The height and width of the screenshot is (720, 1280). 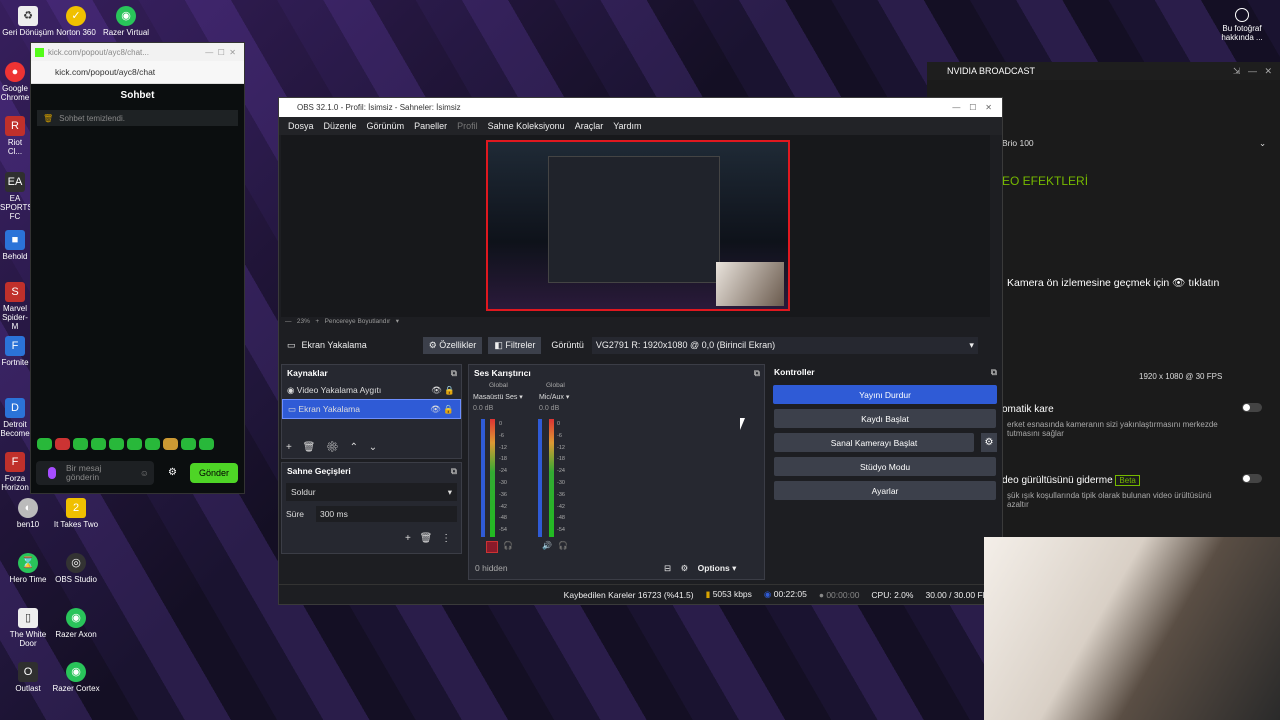 I want to click on autoframe-toggle, so click(x=1252, y=407).